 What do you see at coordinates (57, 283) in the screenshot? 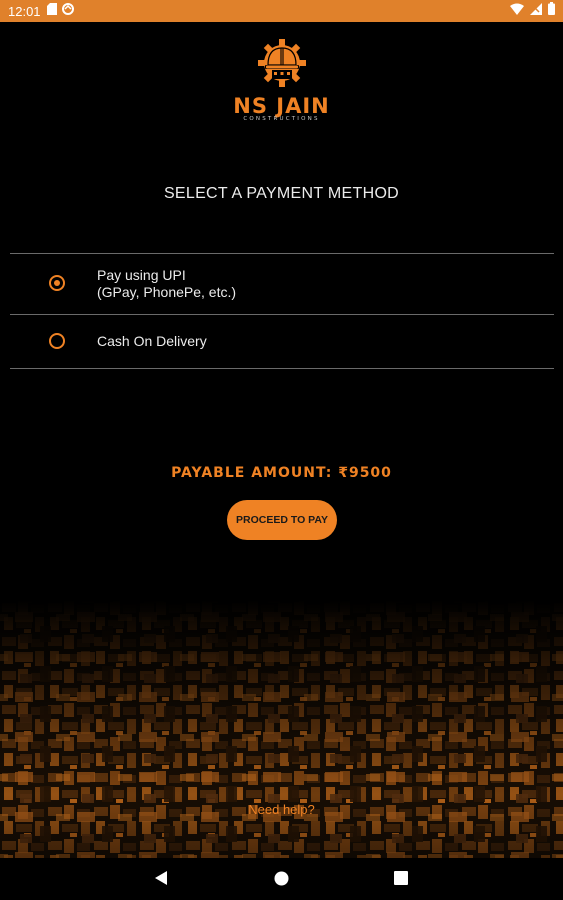
I see `radio-upi` at bounding box center [57, 283].